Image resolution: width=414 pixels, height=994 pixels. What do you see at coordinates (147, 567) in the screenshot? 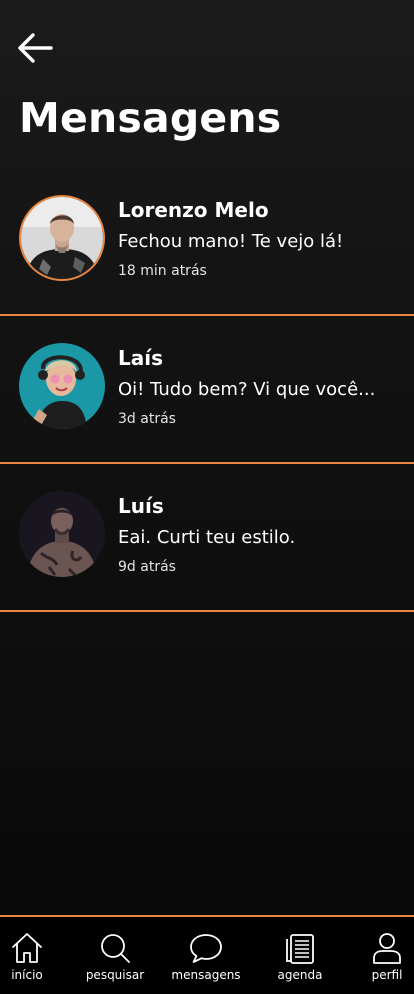
I see `message-timestamp: 9d atrás` at bounding box center [147, 567].